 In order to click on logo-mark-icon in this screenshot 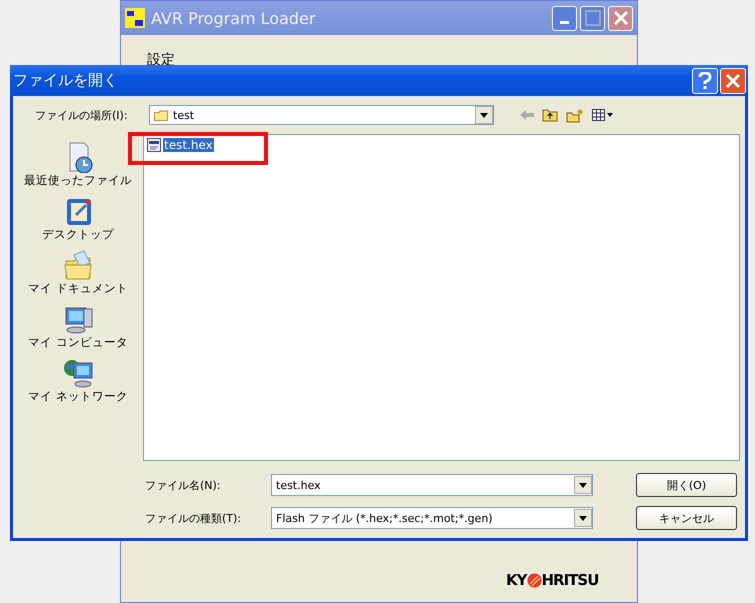, I will do `click(534, 580)`.